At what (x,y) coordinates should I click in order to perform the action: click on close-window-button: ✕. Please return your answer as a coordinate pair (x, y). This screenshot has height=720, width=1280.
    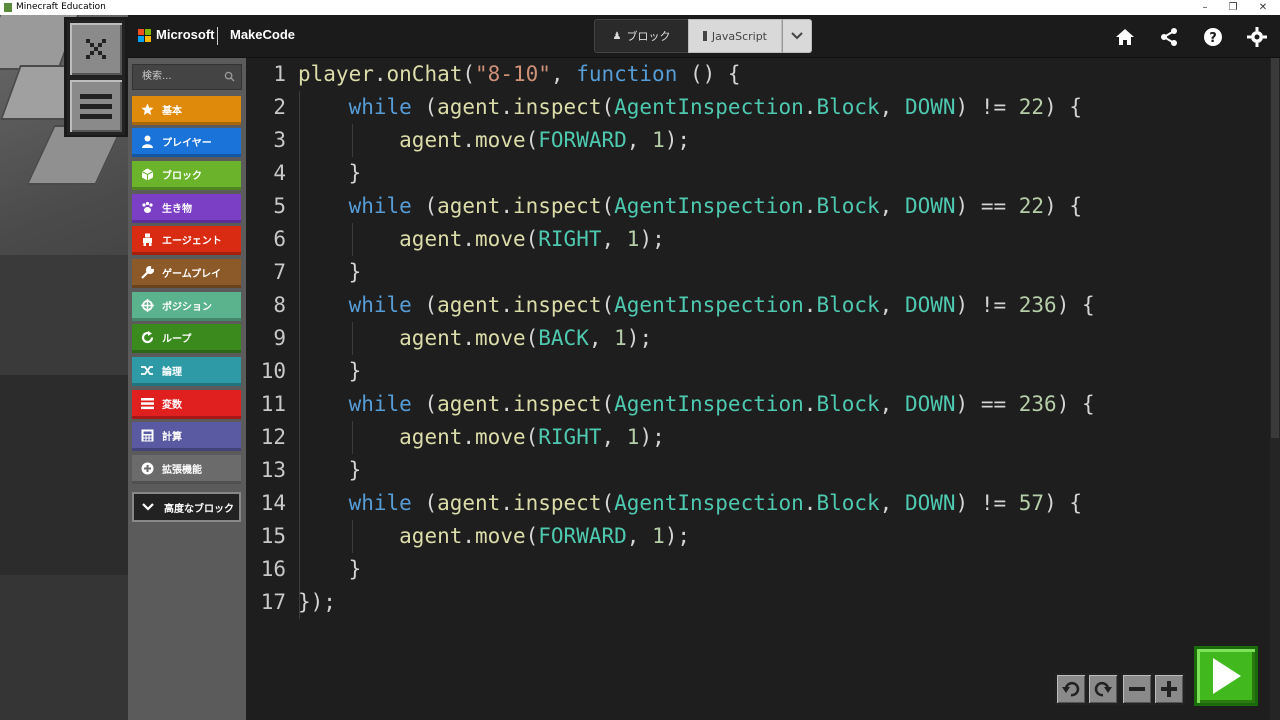
    Looking at the image, I should click on (1263, 7).